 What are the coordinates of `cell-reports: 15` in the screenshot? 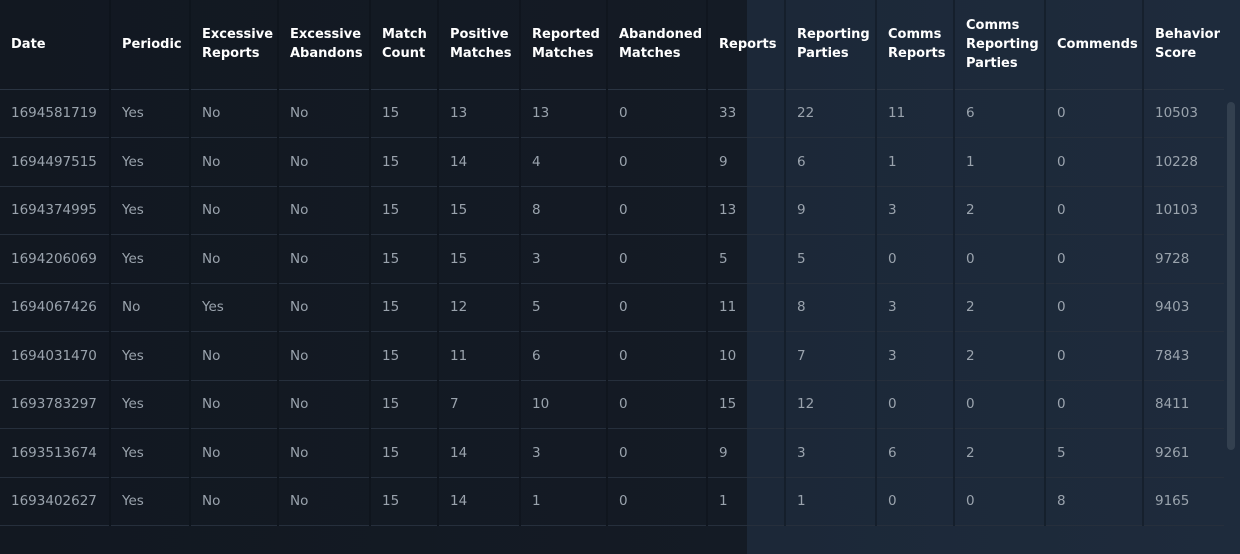 It's located at (745, 404).